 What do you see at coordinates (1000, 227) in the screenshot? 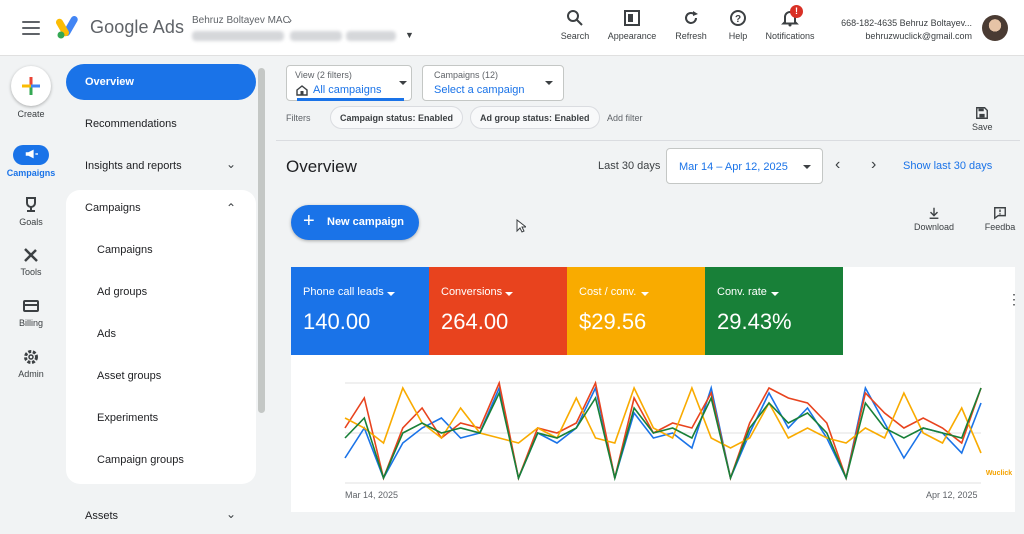
I see `feedback-label: Feedba` at bounding box center [1000, 227].